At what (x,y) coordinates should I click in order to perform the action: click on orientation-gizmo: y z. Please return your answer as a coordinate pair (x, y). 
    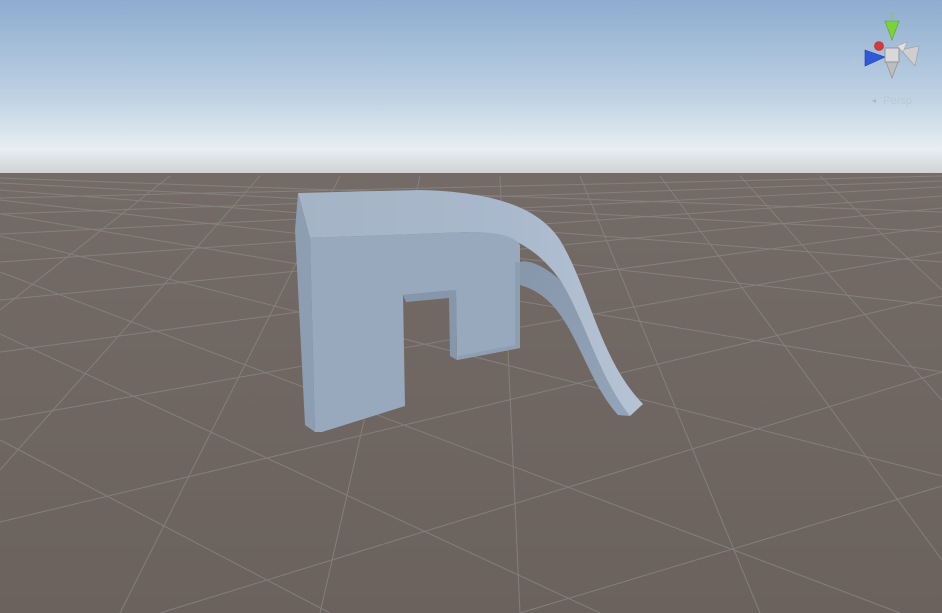
    Looking at the image, I should click on (893, 58).